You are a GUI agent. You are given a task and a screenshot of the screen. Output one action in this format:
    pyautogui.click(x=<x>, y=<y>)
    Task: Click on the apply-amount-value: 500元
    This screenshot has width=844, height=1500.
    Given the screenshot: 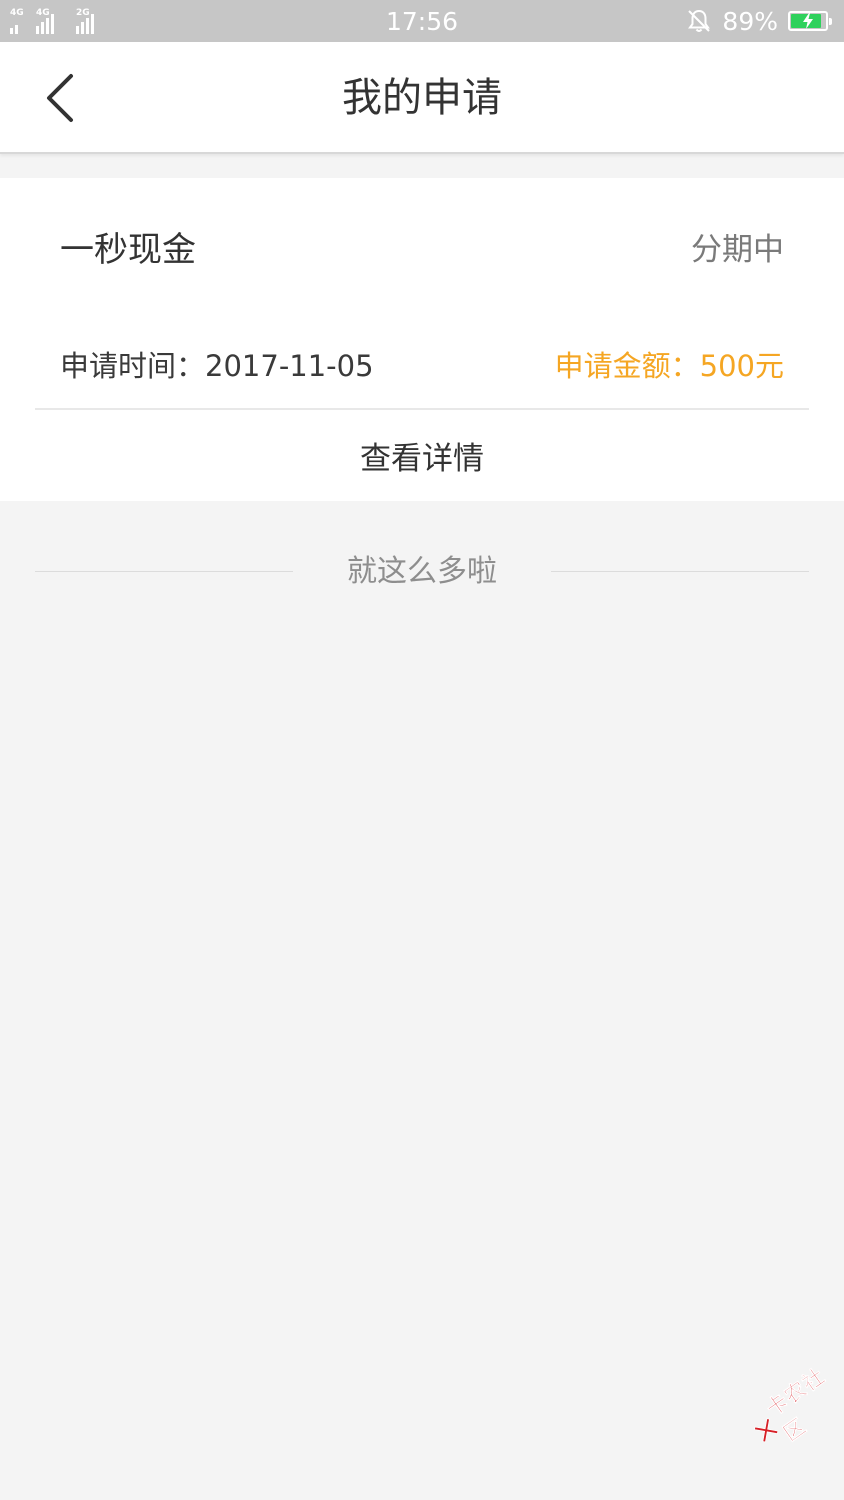 What is the action you would take?
    pyautogui.click(x=741, y=366)
    